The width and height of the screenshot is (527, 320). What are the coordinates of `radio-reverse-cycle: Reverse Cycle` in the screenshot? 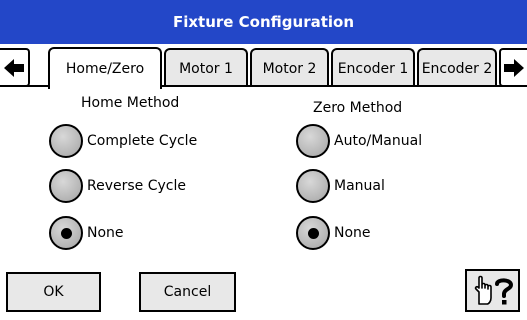 It's located at (117, 186).